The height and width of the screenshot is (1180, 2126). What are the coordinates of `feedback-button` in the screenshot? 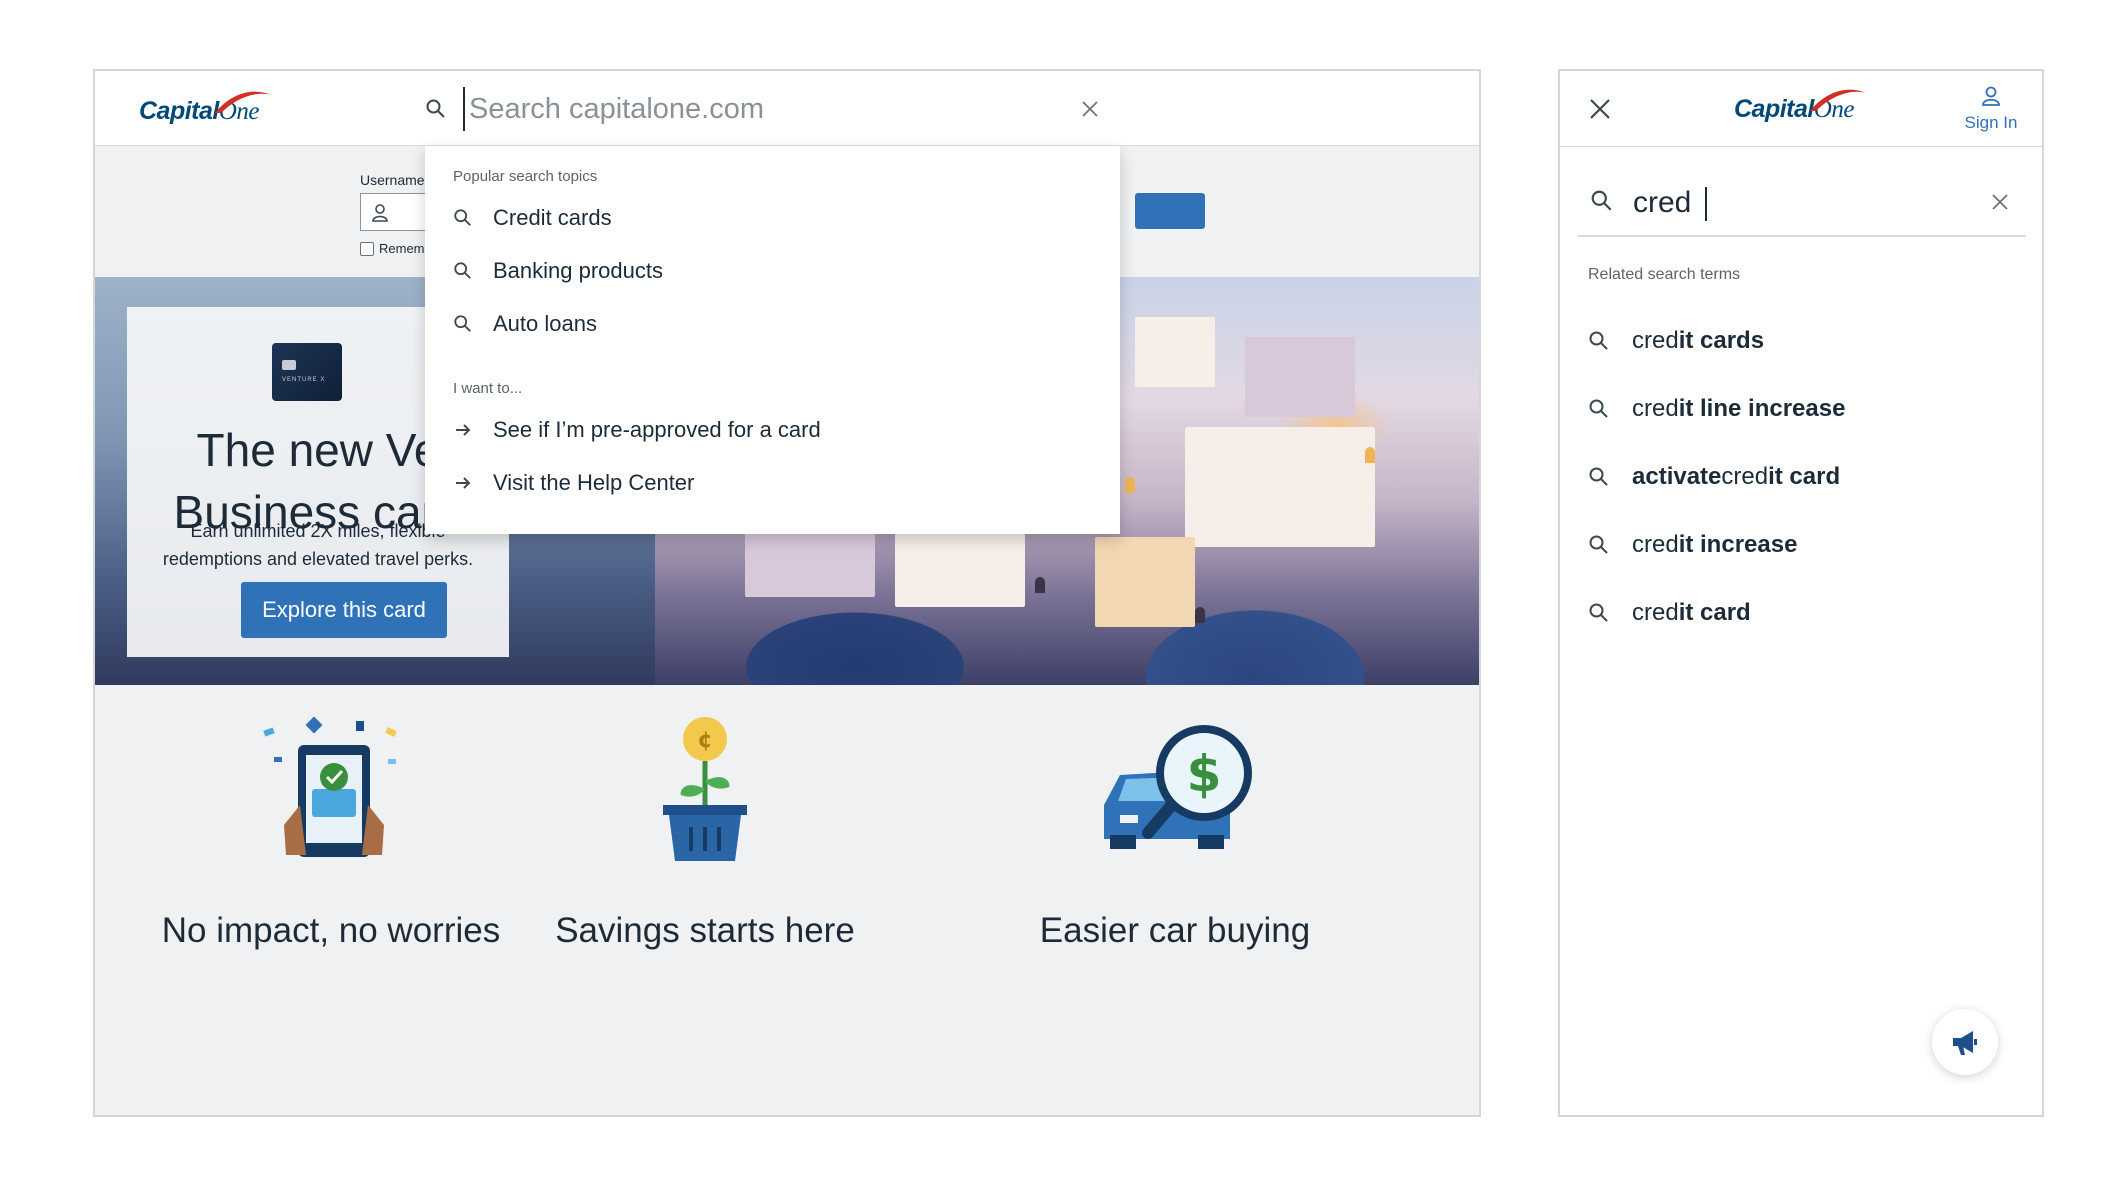 It's located at (1965, 1042).